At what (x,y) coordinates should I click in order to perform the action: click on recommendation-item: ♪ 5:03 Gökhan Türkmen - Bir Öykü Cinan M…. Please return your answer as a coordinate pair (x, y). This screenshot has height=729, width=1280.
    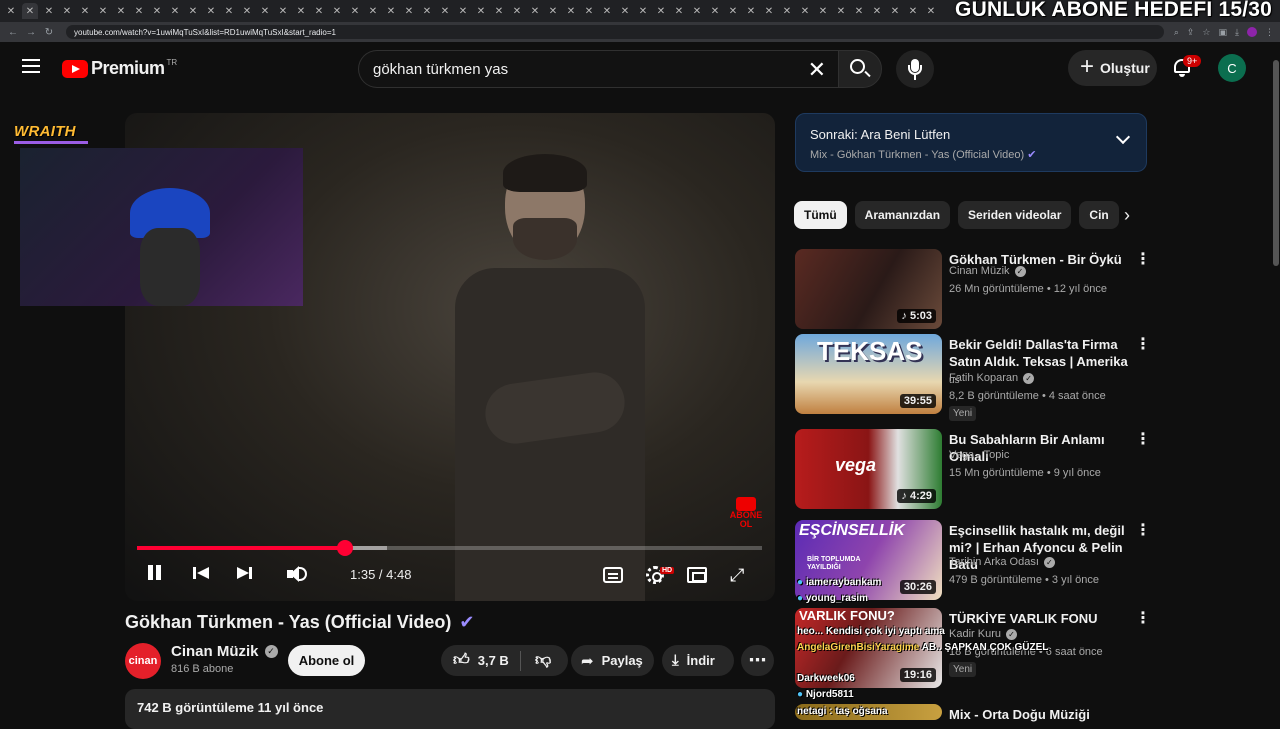
    Looking at the image, I should click on (973, 291).